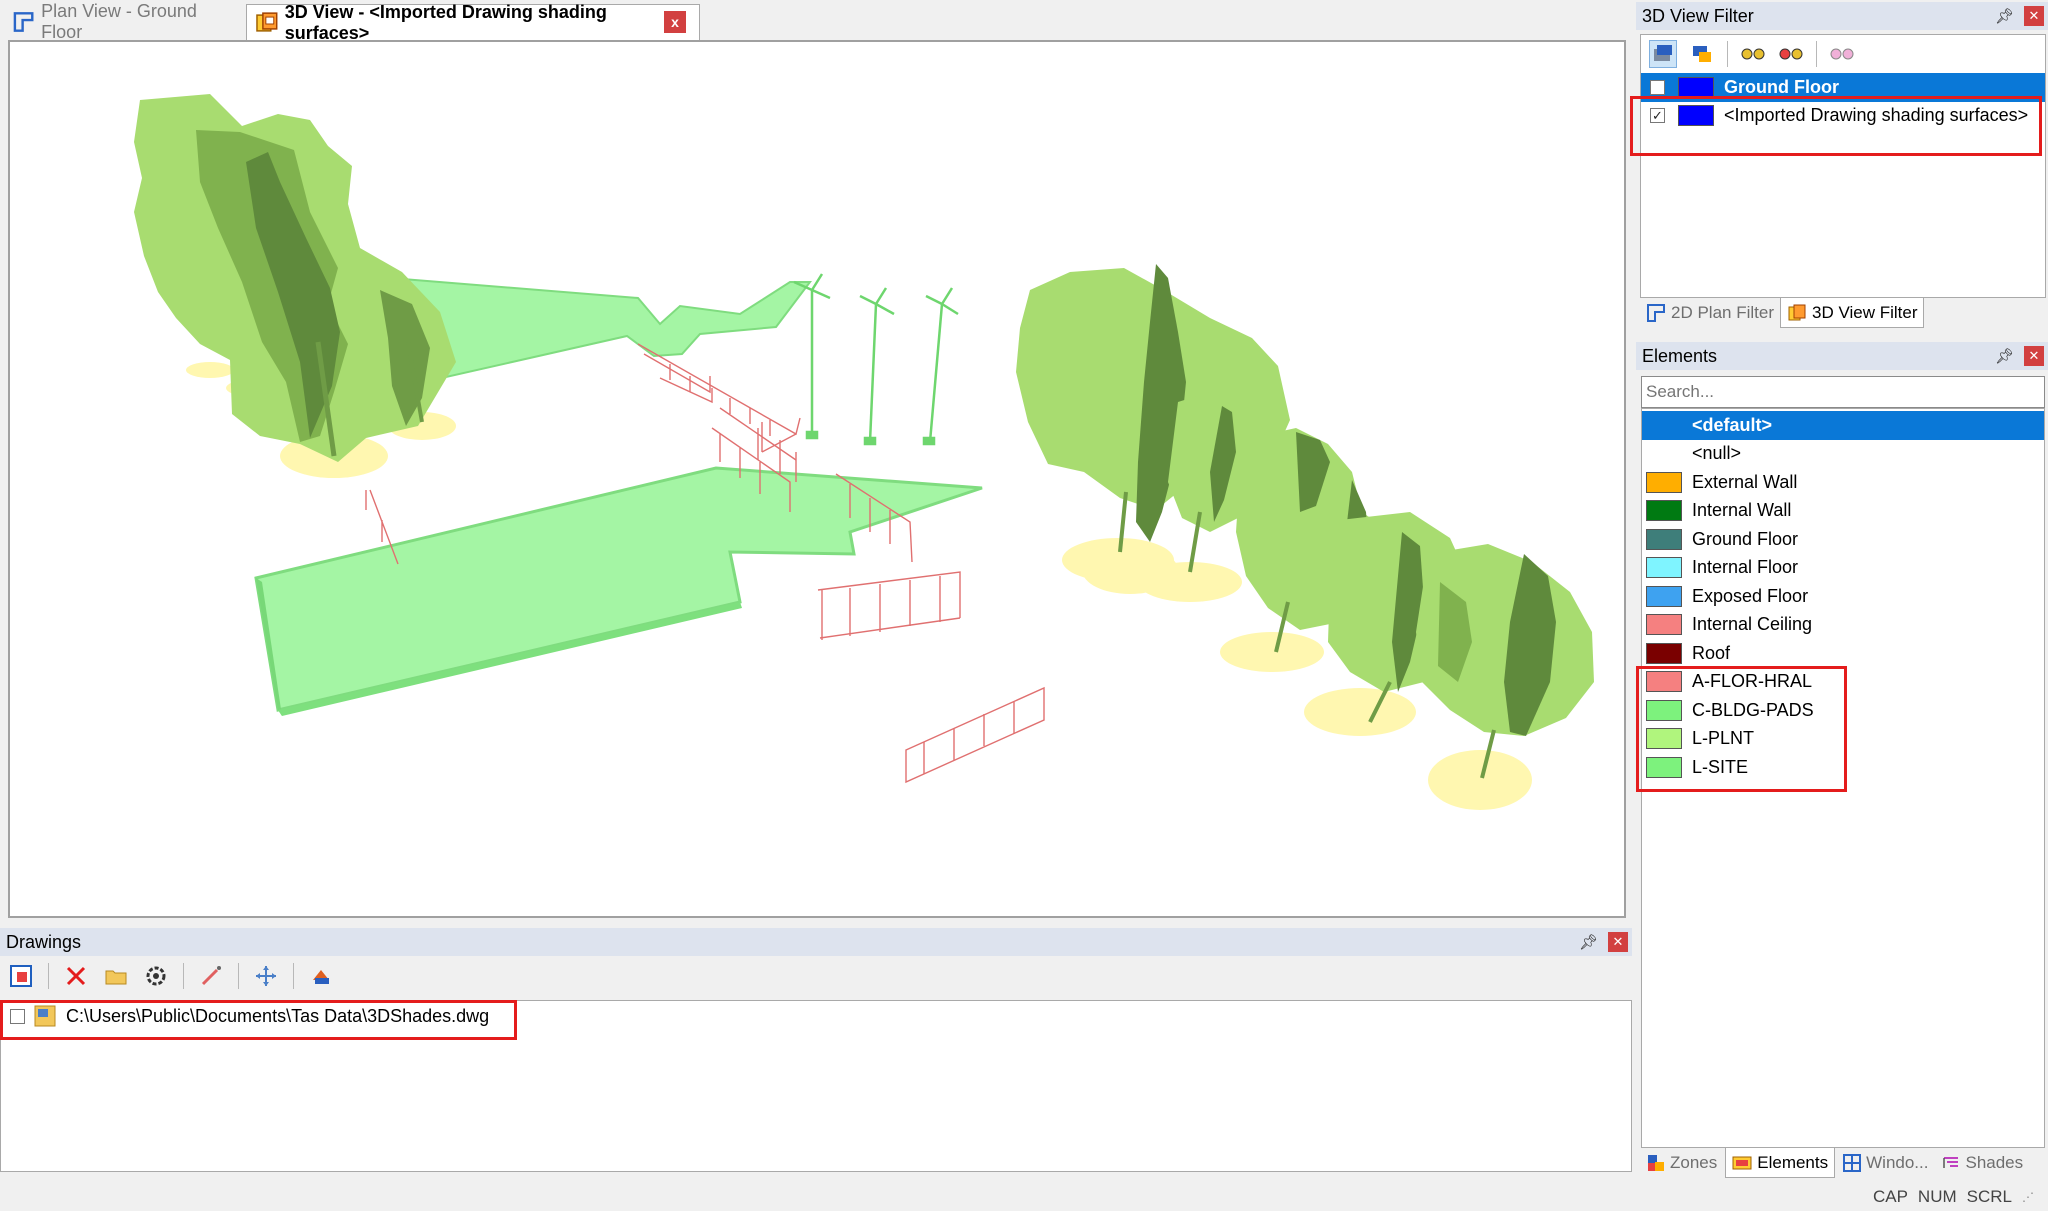  Describe the element at coordinates (1843, 482) in the screenshot. I see `element-item-external-wall: External Wall` at that location.